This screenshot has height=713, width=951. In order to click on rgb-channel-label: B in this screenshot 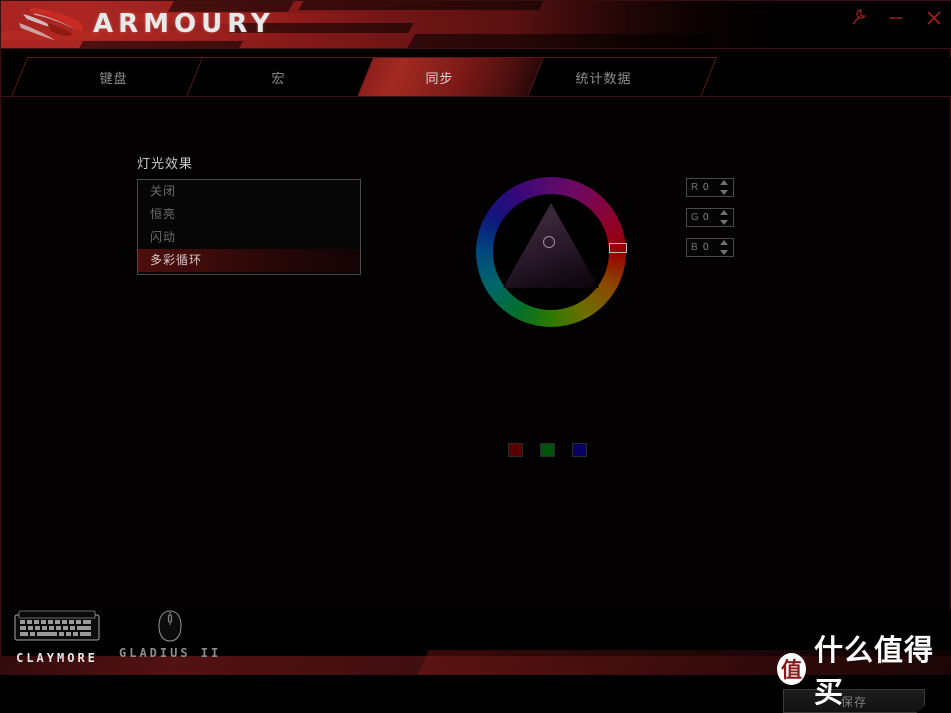, I will do `click(694, 247)`.